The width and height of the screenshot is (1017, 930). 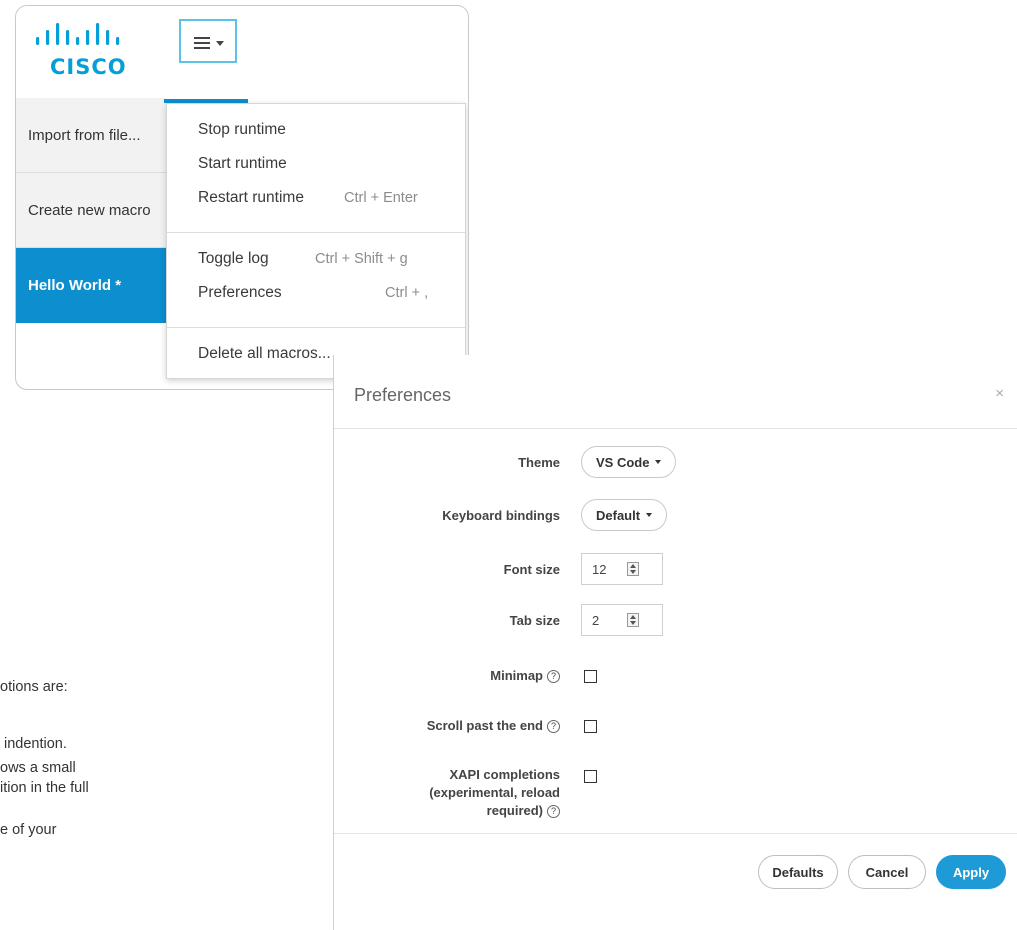 I want to click on menu-item-start-runtime: Start runtime, so click(x=242, y=164).